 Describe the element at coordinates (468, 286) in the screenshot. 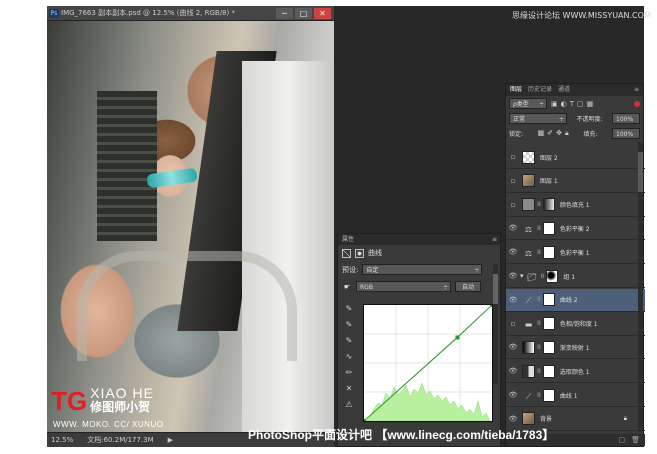

I see `auto-button: 自动` at that location.